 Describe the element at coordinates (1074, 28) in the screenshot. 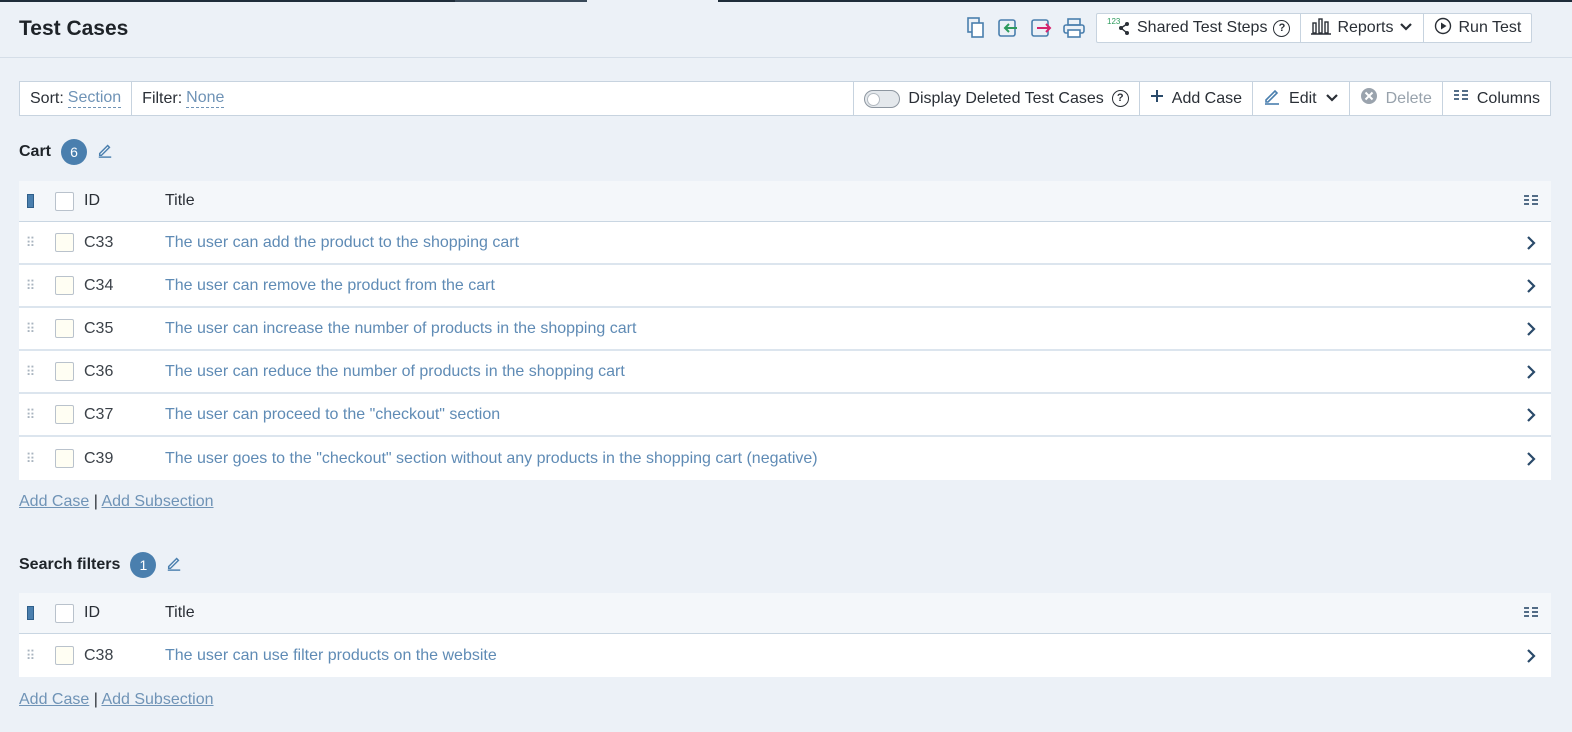

I see `print-icon` at that location.